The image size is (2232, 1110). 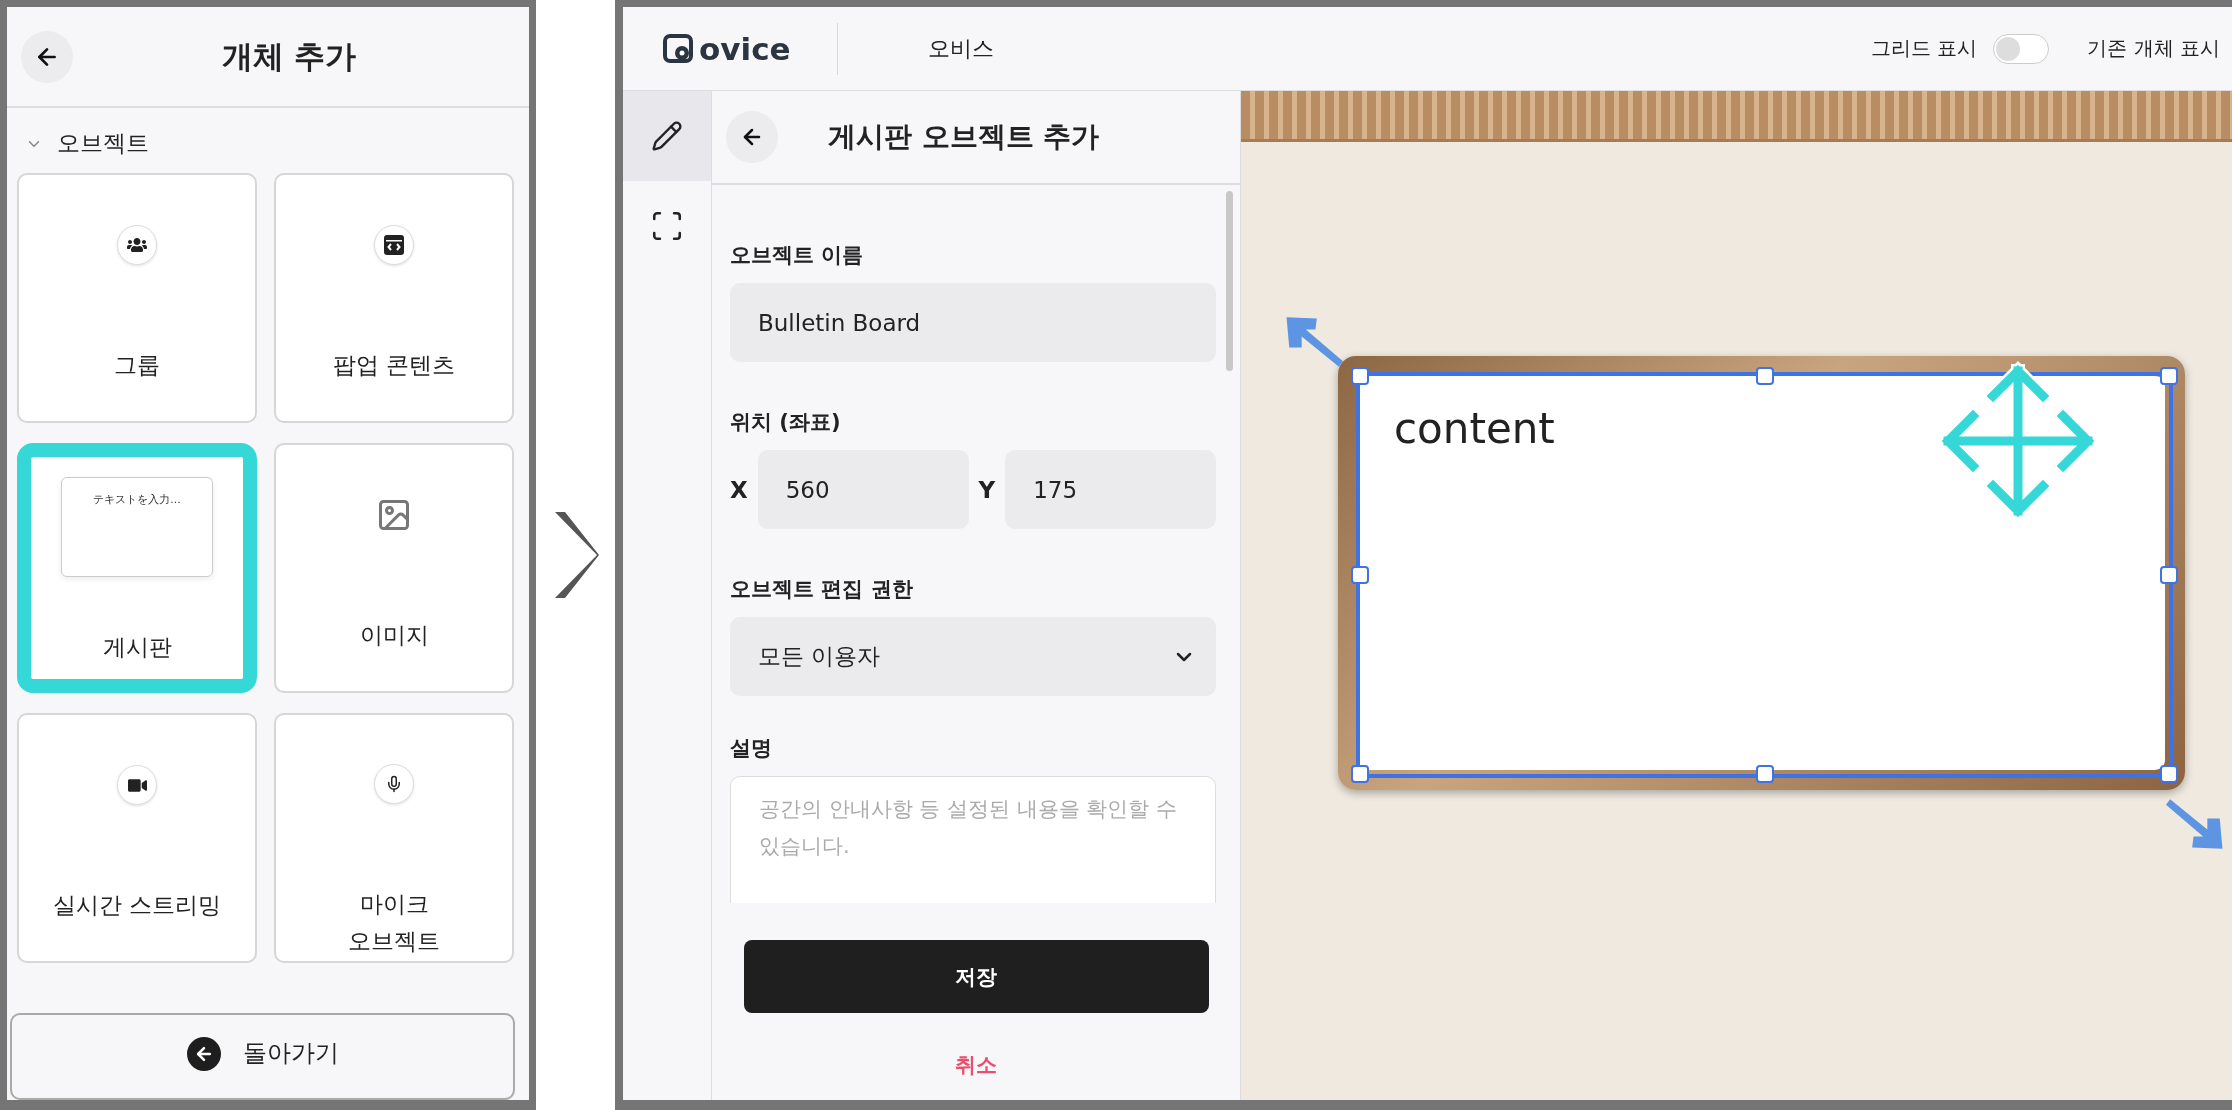 I want to click on bulletin-board: content, so click(x=1761, y=573).